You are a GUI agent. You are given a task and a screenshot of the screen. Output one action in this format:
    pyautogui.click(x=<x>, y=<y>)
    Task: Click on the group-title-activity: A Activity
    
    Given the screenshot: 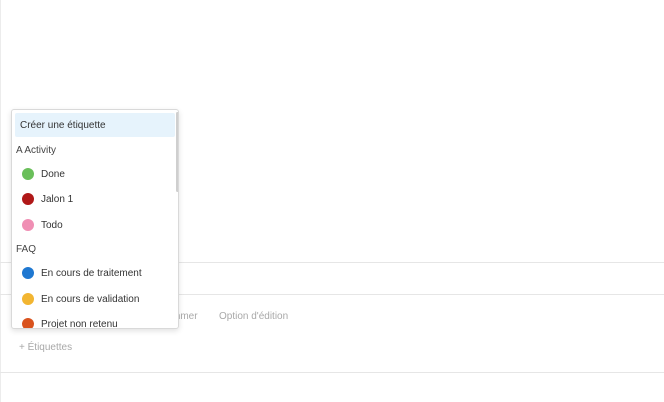 What is the action you would take?
    pyautogui.click(x=36, y=150)
    